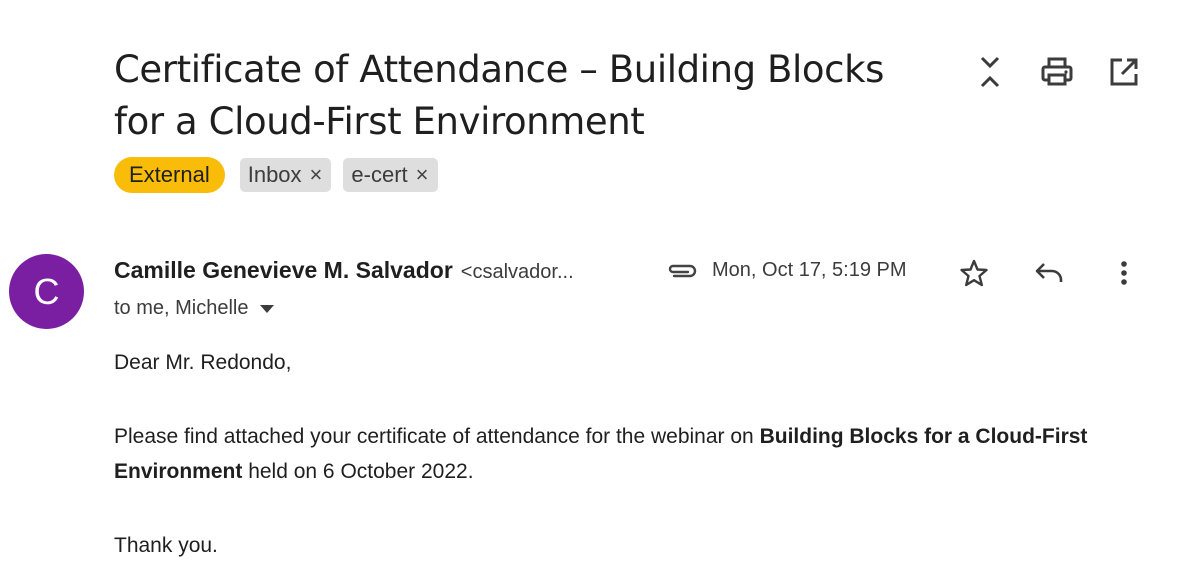  I want to click on body-text-end: held on 6 October 2022., so click(358, 471).